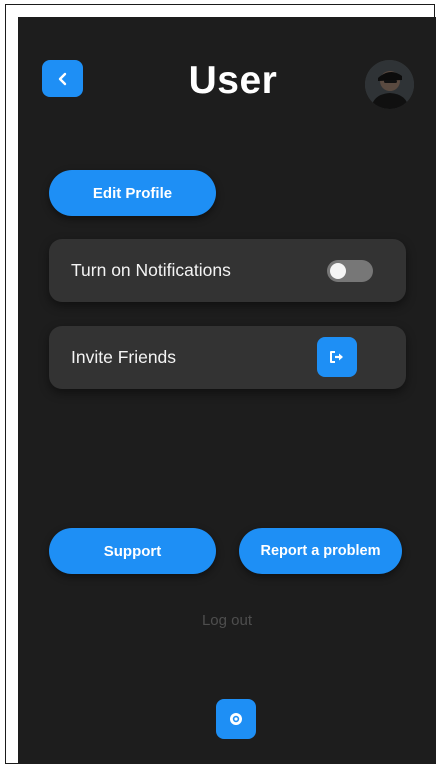  I want to click on notifications-card: Turn on Notifications, so click(227, 270).